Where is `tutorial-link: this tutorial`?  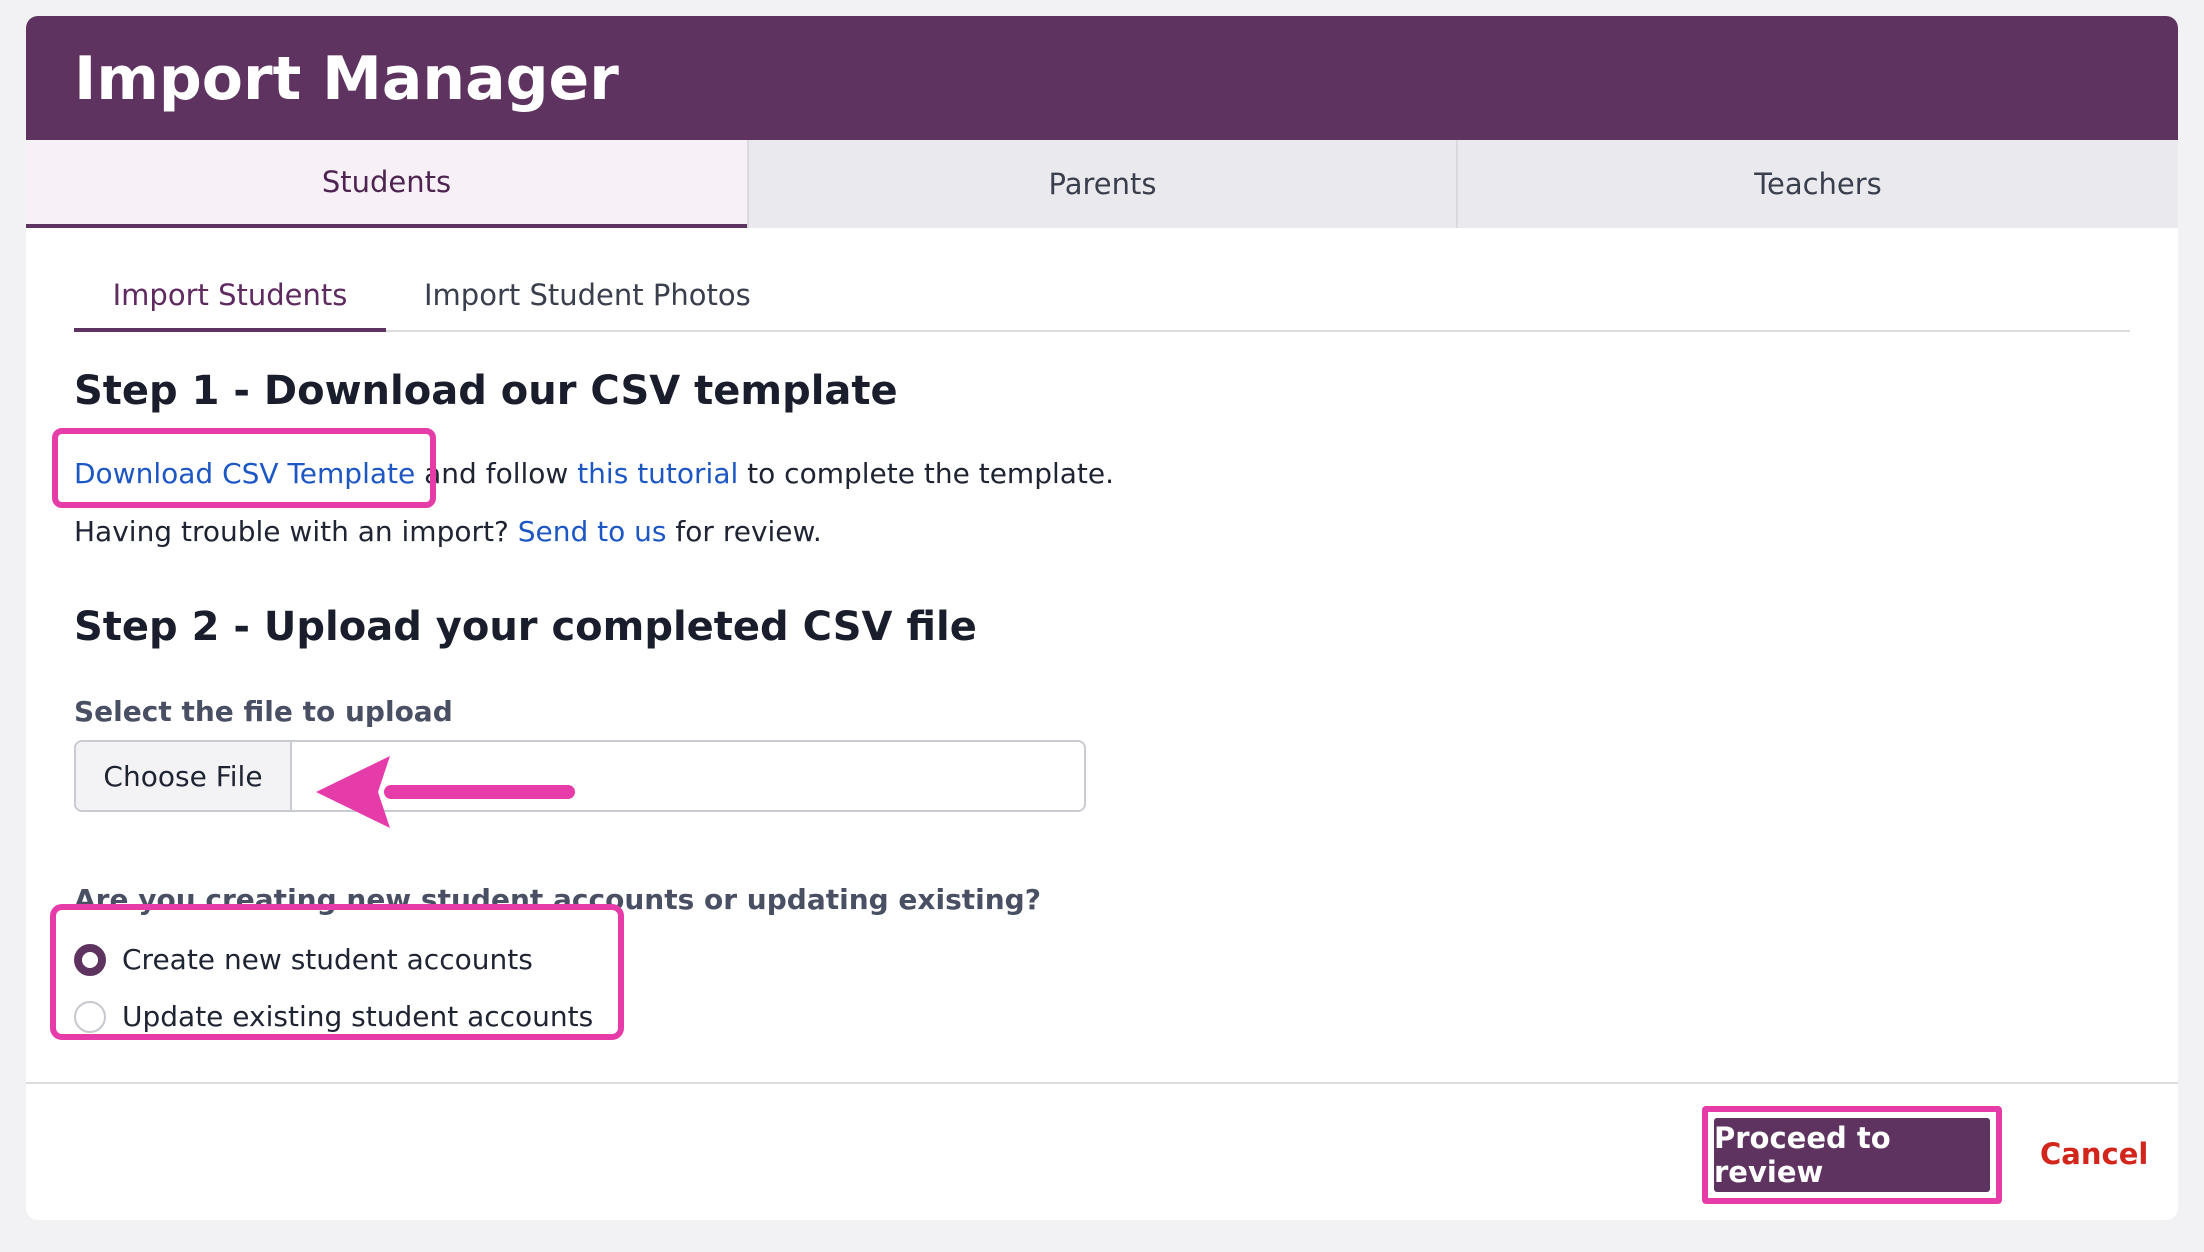
tutorial-link: this tutorial is located at coordinates (657, 473).